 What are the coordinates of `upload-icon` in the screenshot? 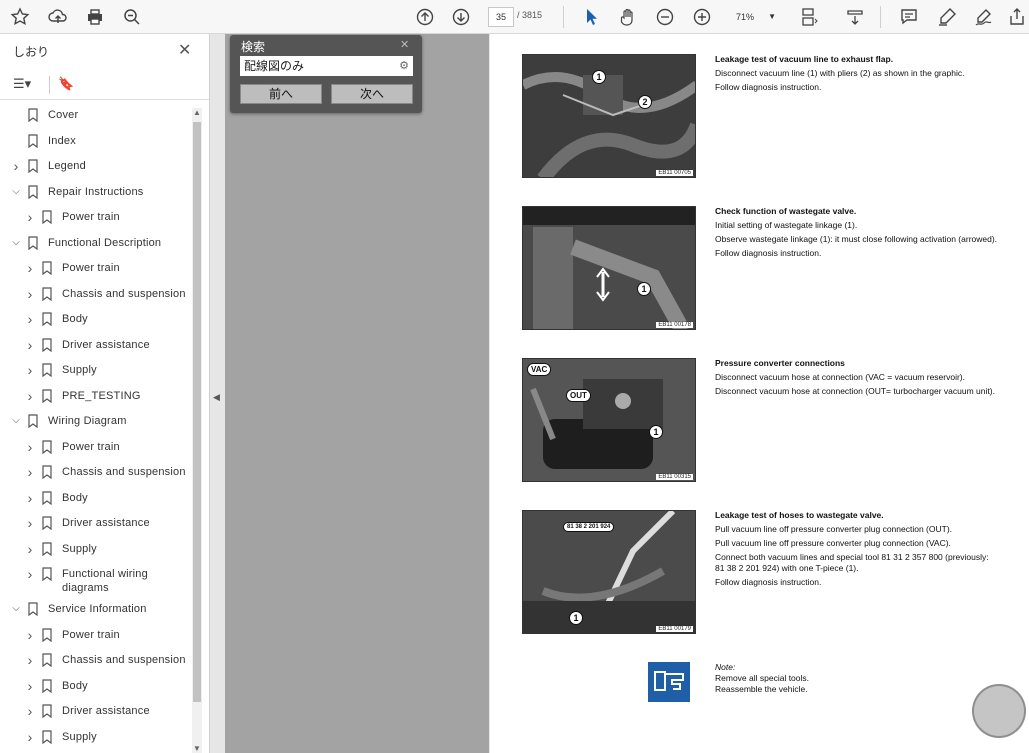 It's located at (58, 17).